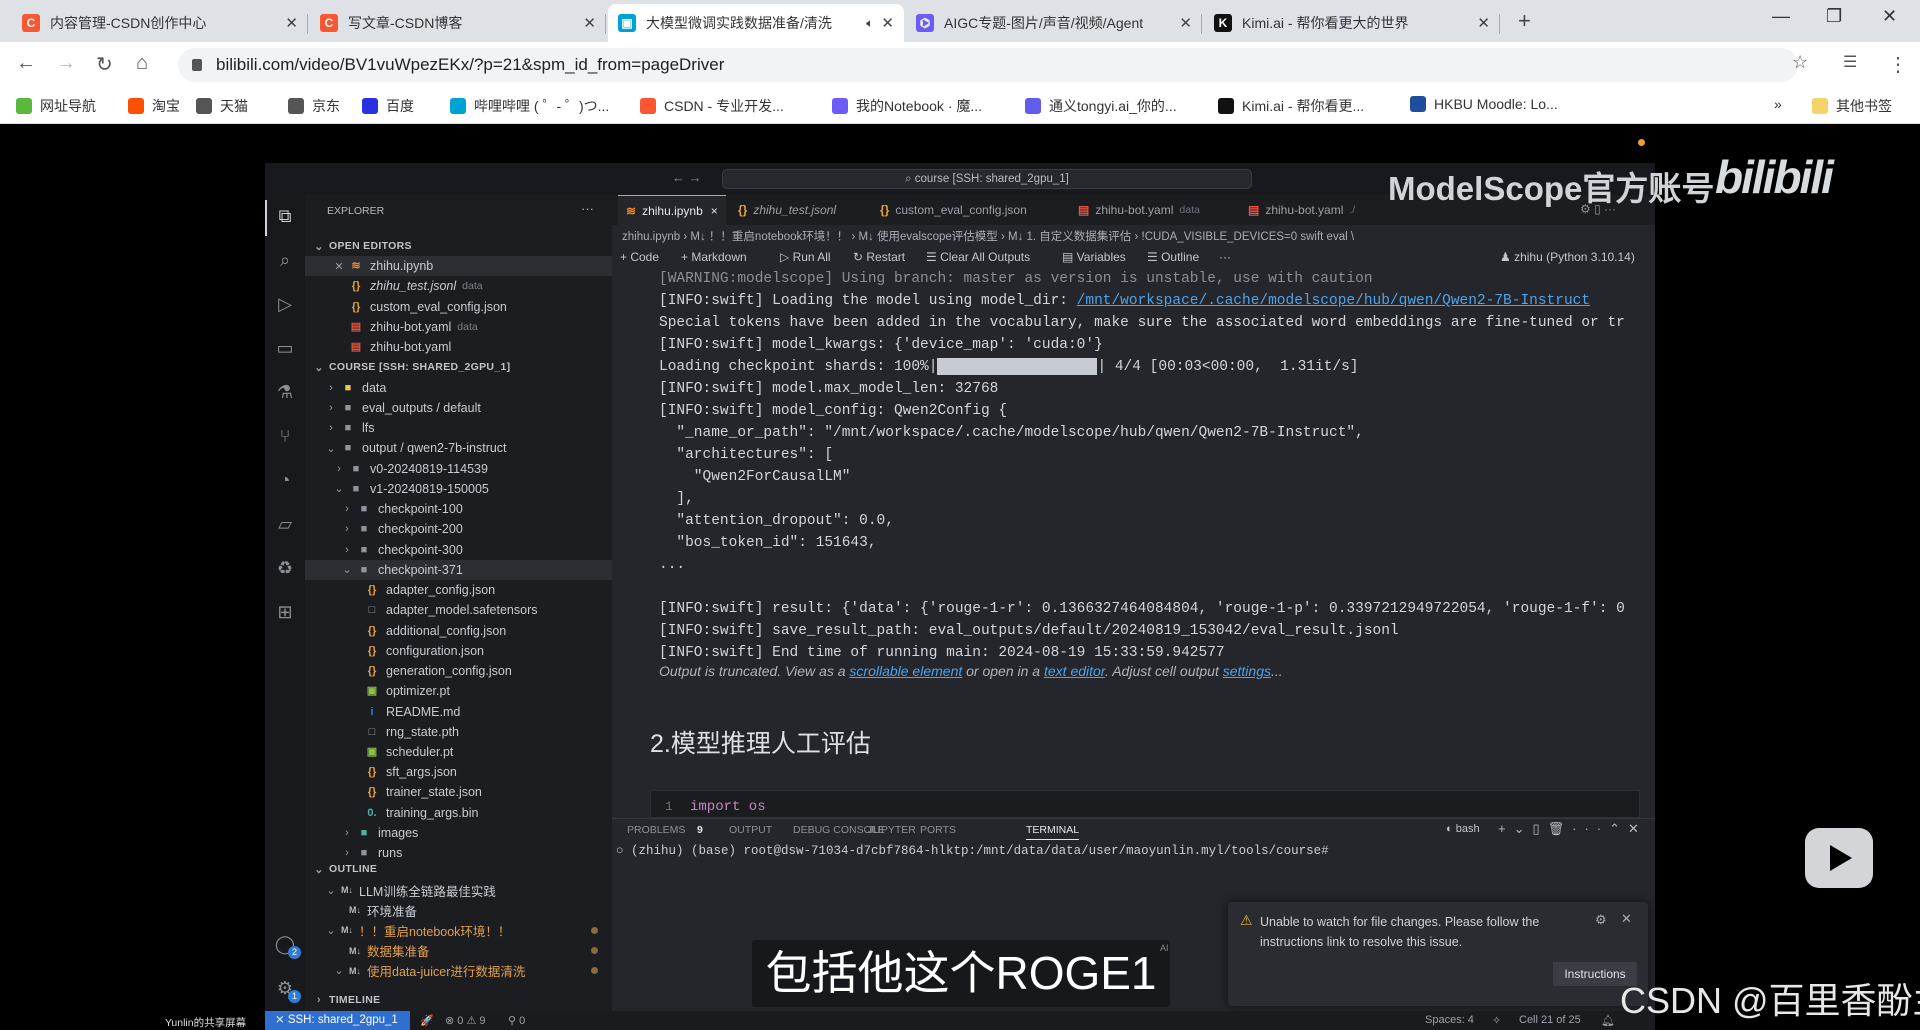 This screenshot has height=1030, width=1920. What do you see at coordinates (458, 327) in the screenshot?
I see `file-item: ▤ zhihu-bot.yaml data` at bounding box center [458, 327].